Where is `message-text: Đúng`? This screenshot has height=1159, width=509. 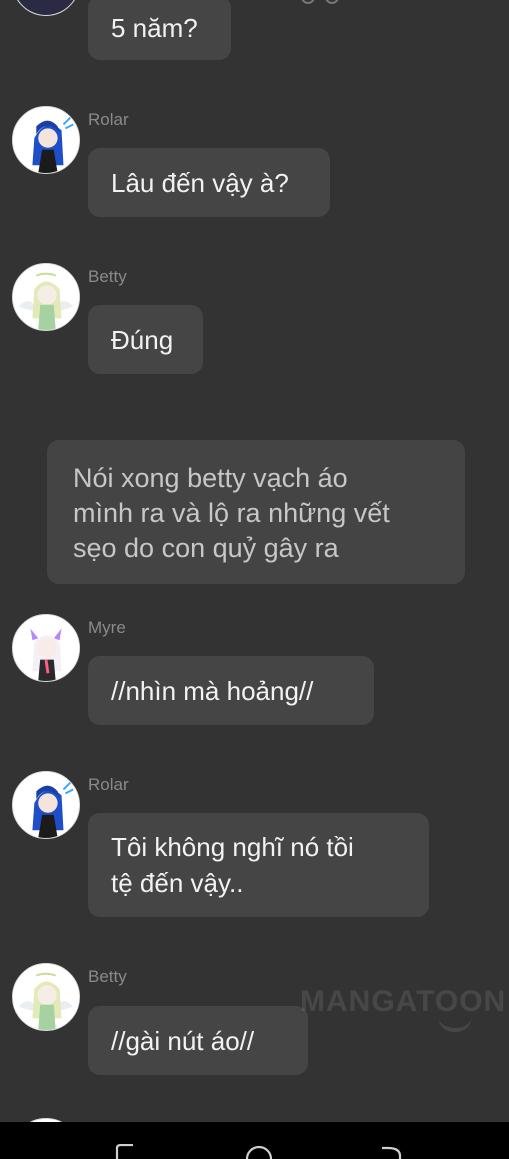
message-text: Đúng is located at coordinates (142, 339).